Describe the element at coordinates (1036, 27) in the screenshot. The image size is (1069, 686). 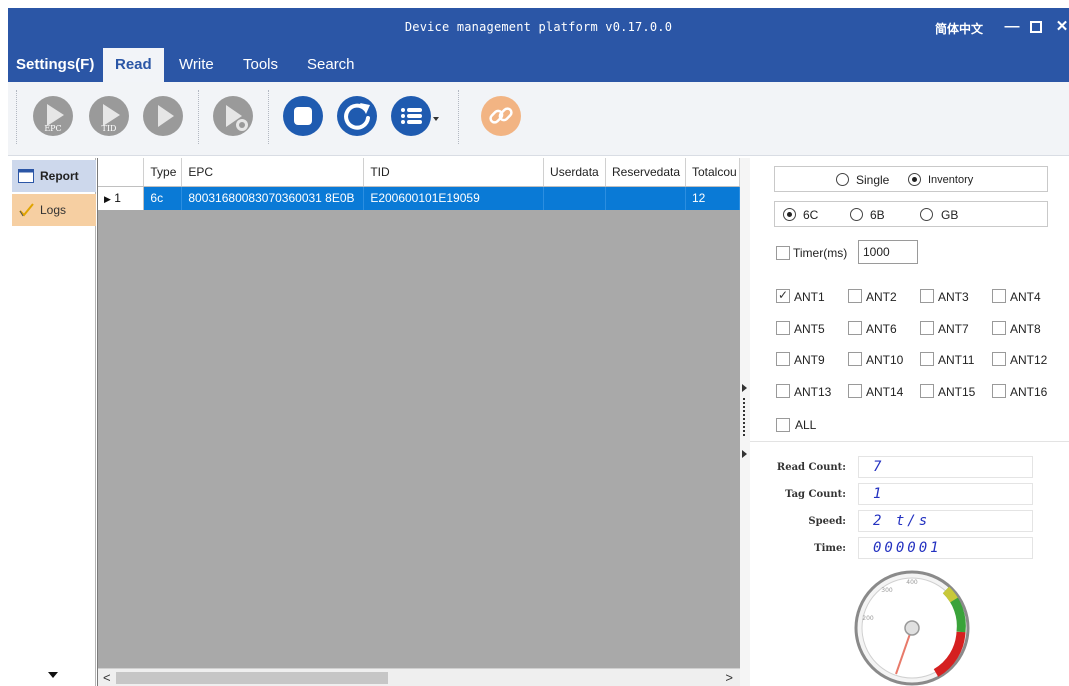
I see `maximize-button` at that location.